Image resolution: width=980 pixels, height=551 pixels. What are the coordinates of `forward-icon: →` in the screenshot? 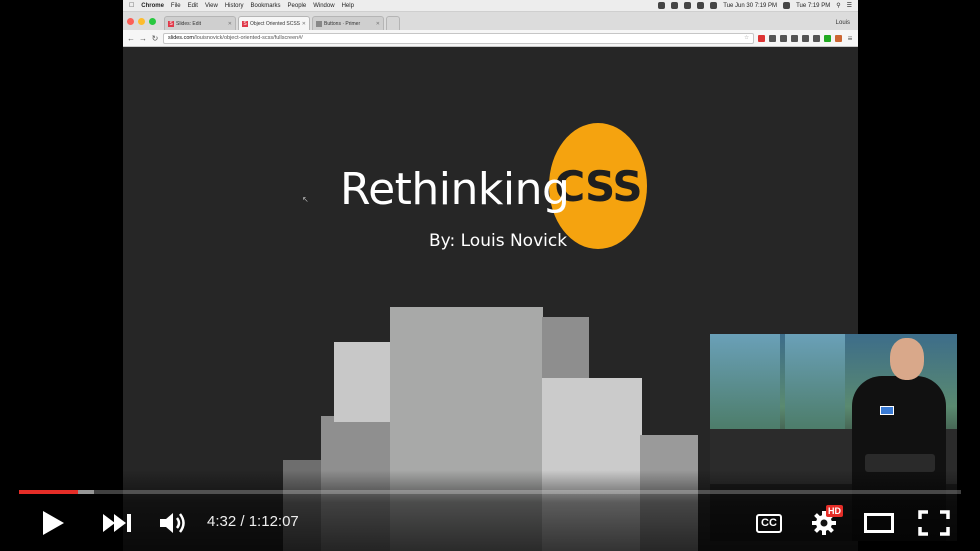 It's located at (143, 38).